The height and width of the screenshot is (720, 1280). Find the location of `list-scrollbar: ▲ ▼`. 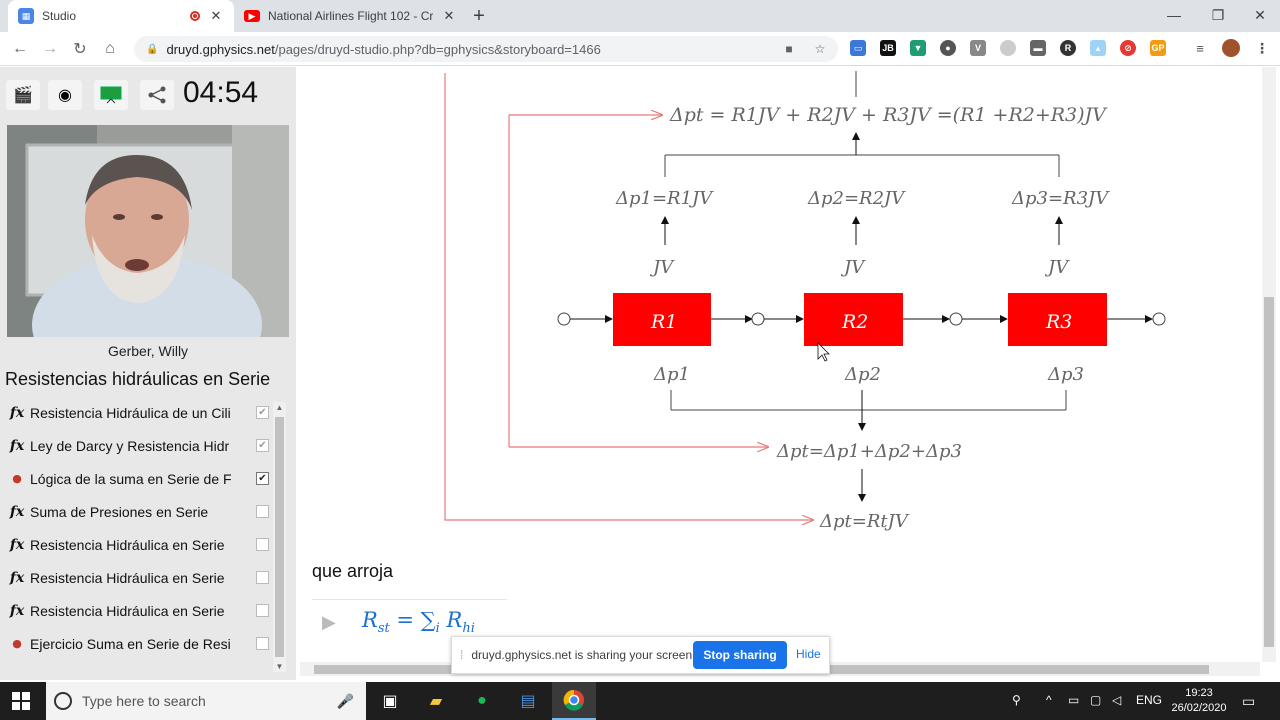

list-scrollbar: ▲ ▼ is located at coordinates (279, 537).